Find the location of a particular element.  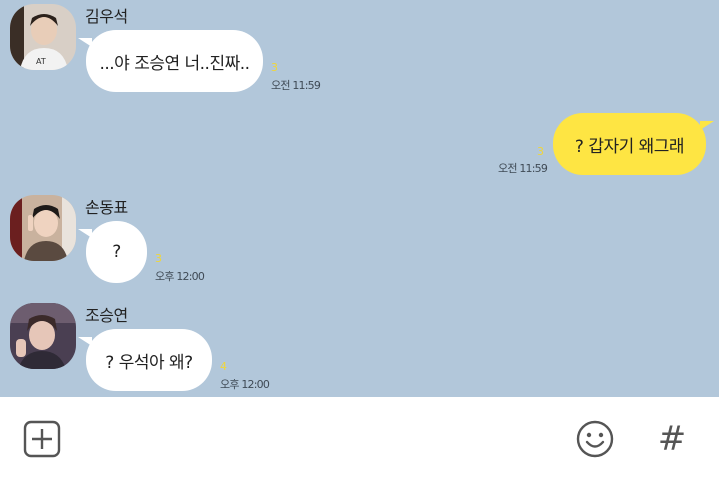

sender-name: 김우석 is located at coordinates (106, 16).